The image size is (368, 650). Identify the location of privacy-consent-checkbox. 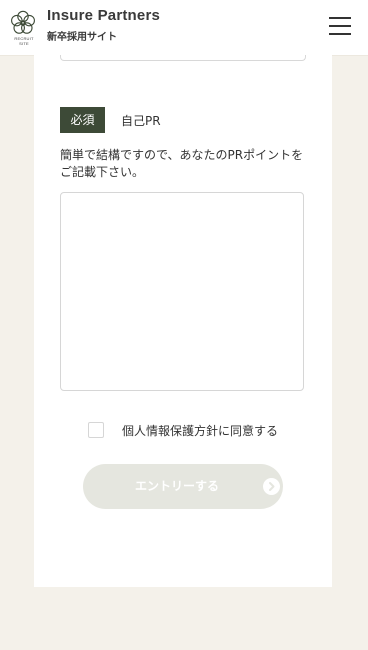
(96, 430).